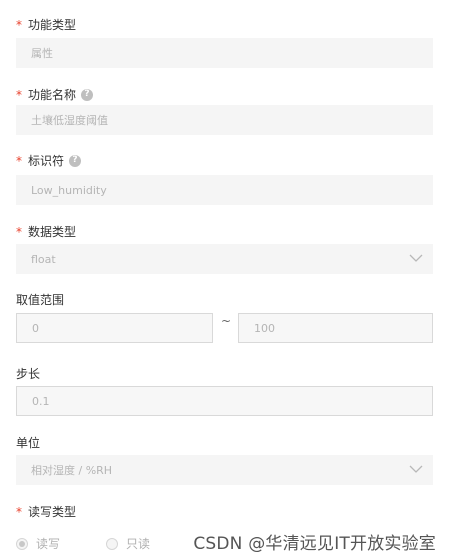 The width and height of the screenshot is (450, 560). I want to click on data-type-value: float, so click(43, 259).